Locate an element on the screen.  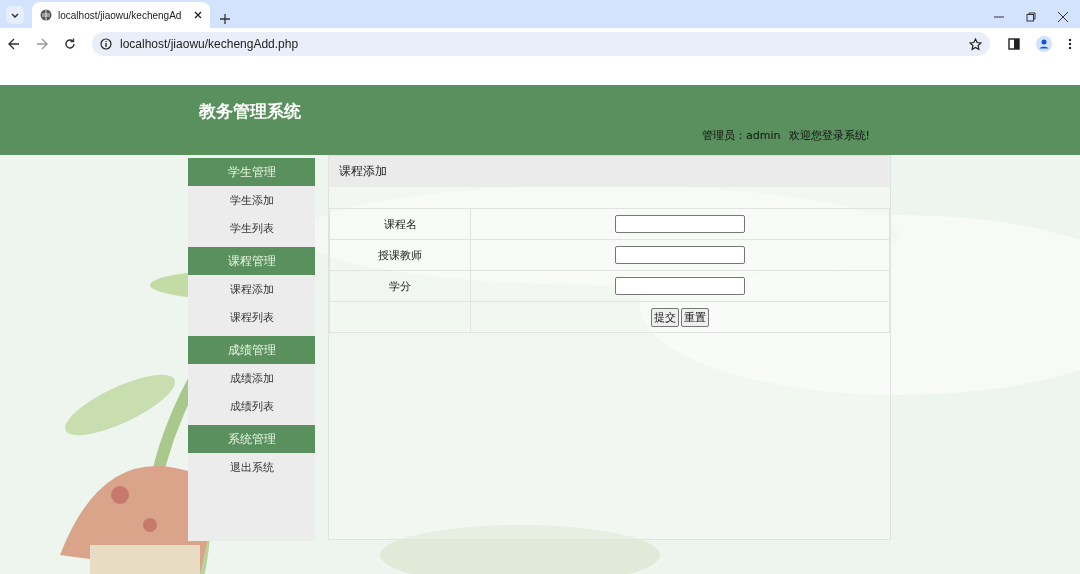
tab-title: localhost/jiaowu/kechengAd is located at coordinates (120, 15).